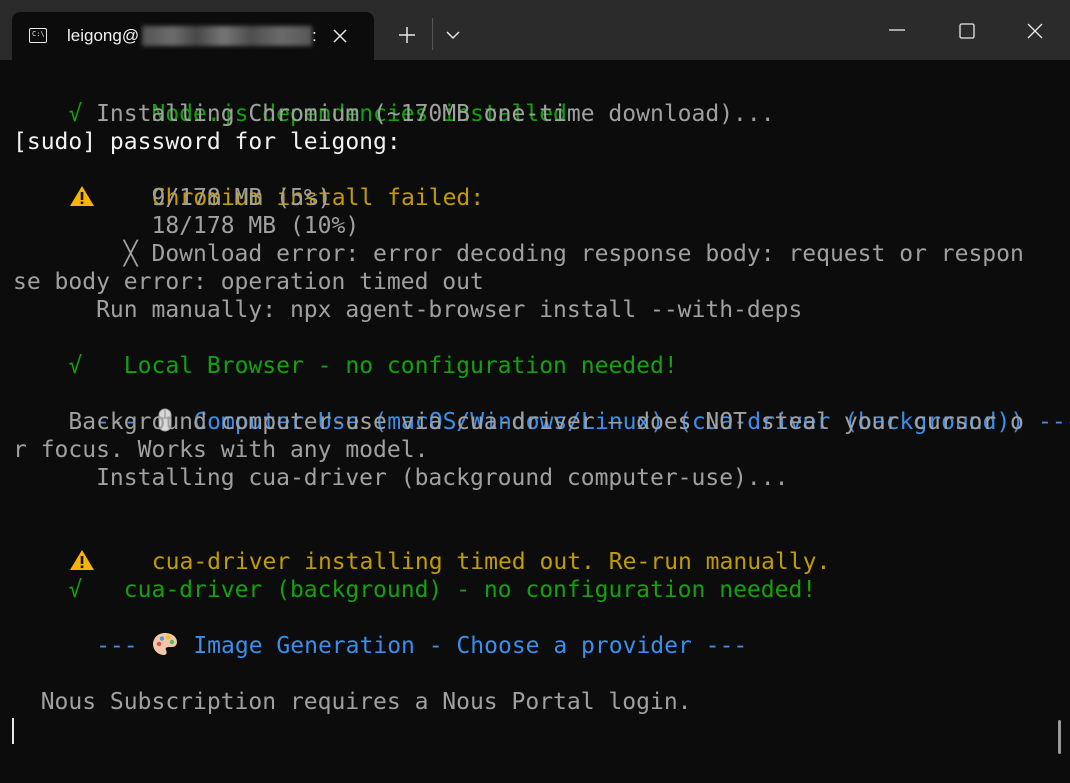  I want to click on terminal-tab: C:\ leigong@ :, so click(193, 36).